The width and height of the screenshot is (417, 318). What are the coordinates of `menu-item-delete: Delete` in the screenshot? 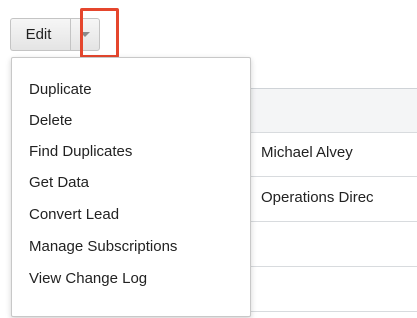 It's located at (50, 121).